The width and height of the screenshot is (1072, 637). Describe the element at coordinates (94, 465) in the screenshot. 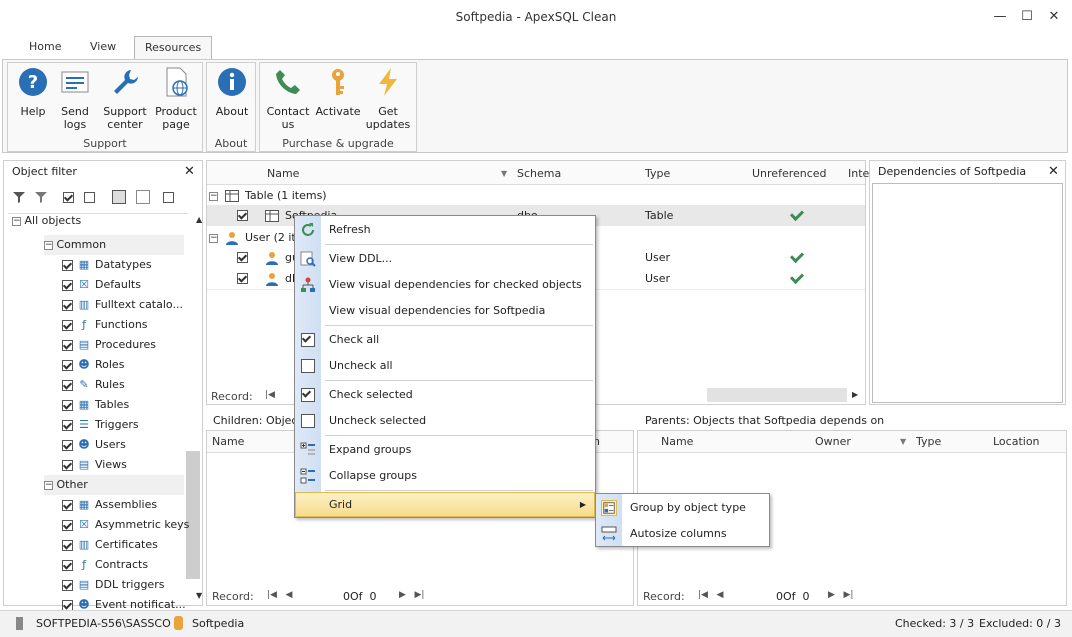

I see `tree-item-common: ▤ Views` at that location.